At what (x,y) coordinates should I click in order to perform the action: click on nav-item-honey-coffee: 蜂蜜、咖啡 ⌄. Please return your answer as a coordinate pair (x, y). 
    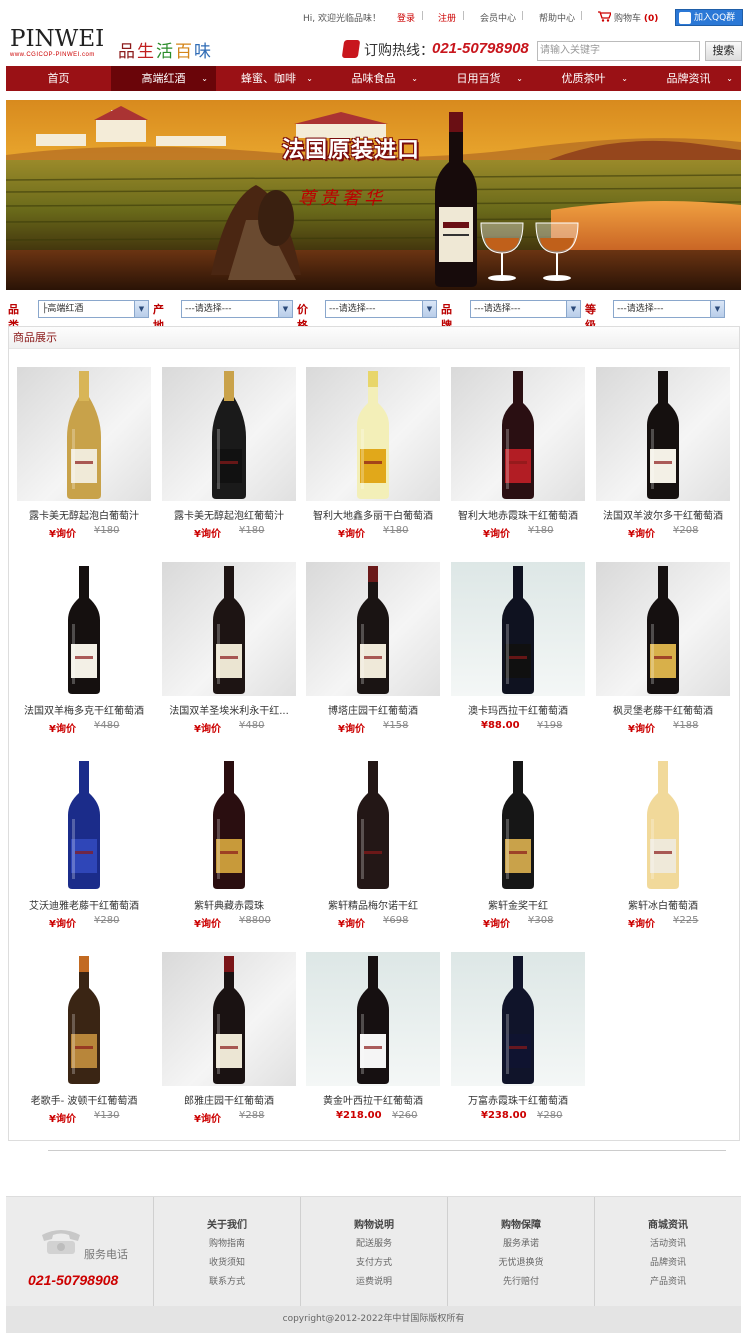
    Looking at the image, I should click on (268, 78).